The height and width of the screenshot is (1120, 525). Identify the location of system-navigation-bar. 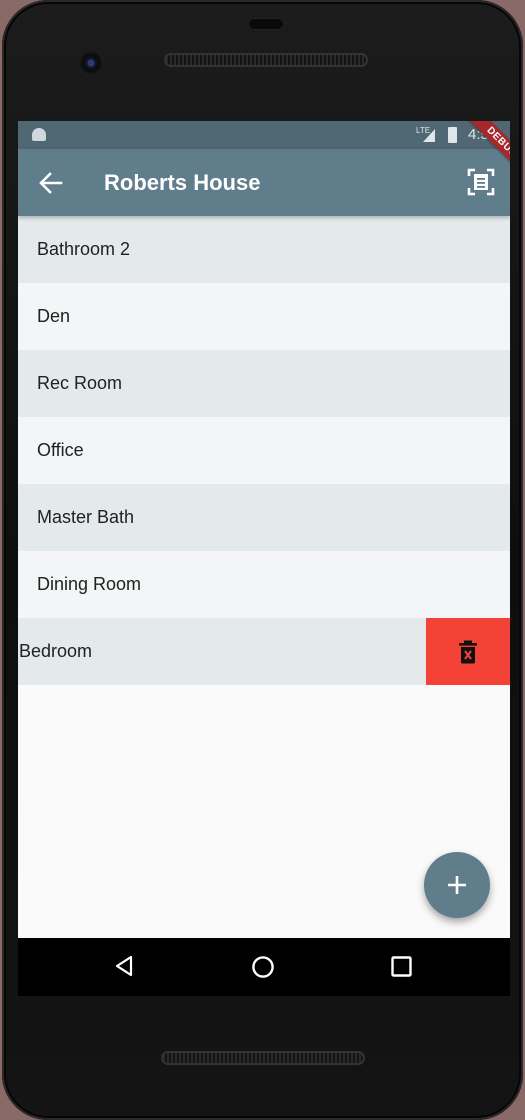
(264, 967).